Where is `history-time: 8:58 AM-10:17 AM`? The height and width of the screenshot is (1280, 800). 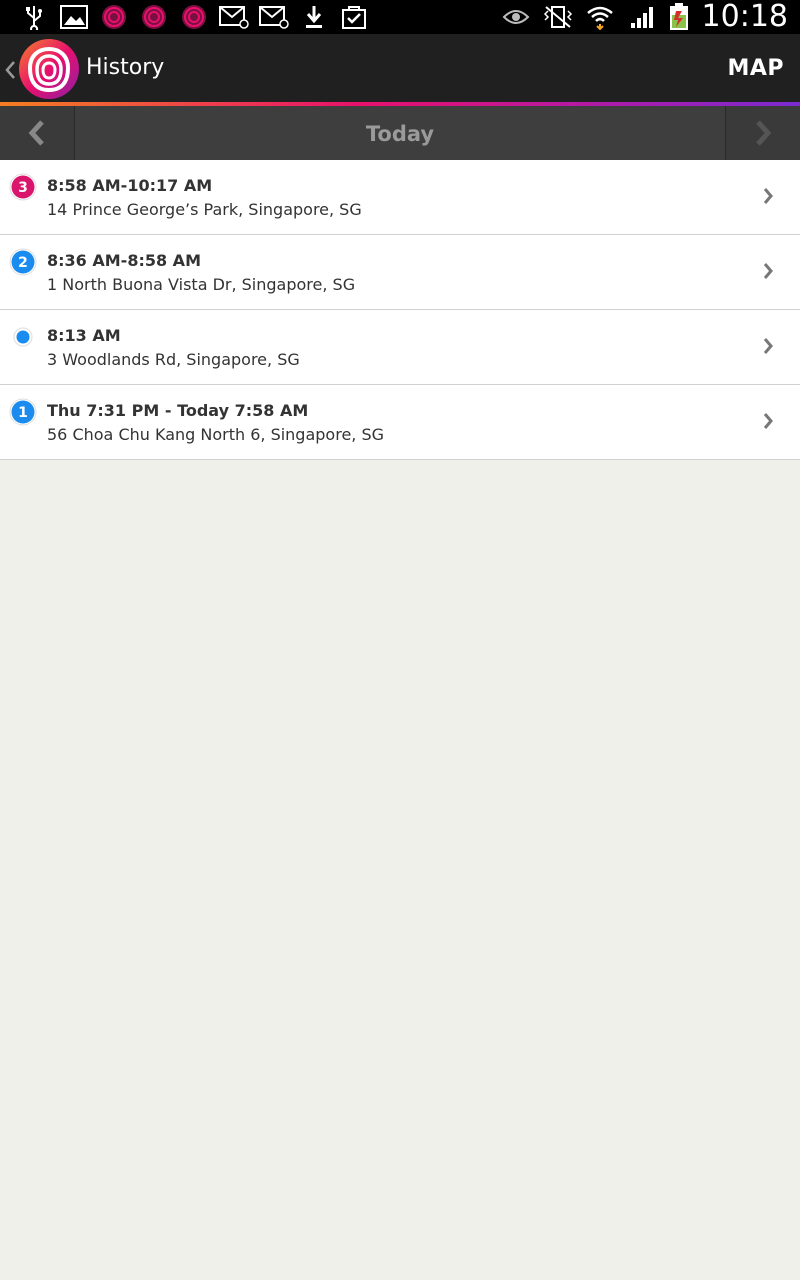 history-time: 8:58 AM-10:17 AM is located at coordinates (130, 185).